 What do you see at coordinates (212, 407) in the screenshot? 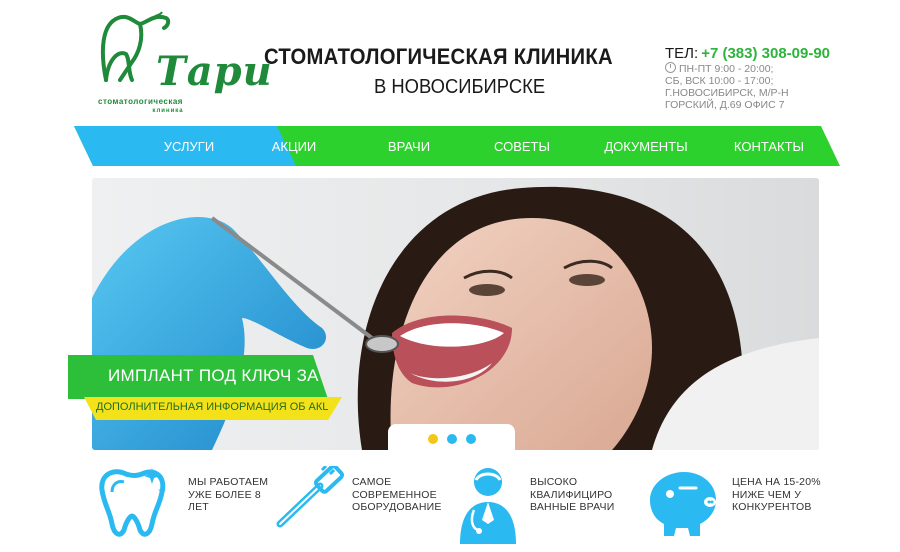
I see `promo-more-link: ДОПОЛНИТЕЛЬНАЯ ИНФОРМАЦИЯ ОБ АКЦИИ` at bounding box center [212, 407].